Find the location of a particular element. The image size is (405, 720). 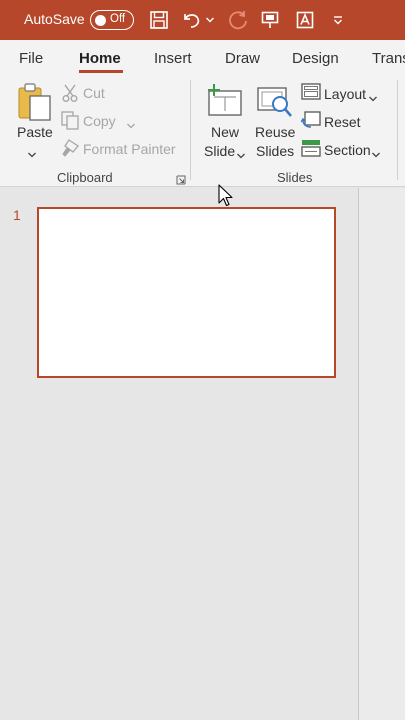

section-label: Section is located at coordinates (347, 150).